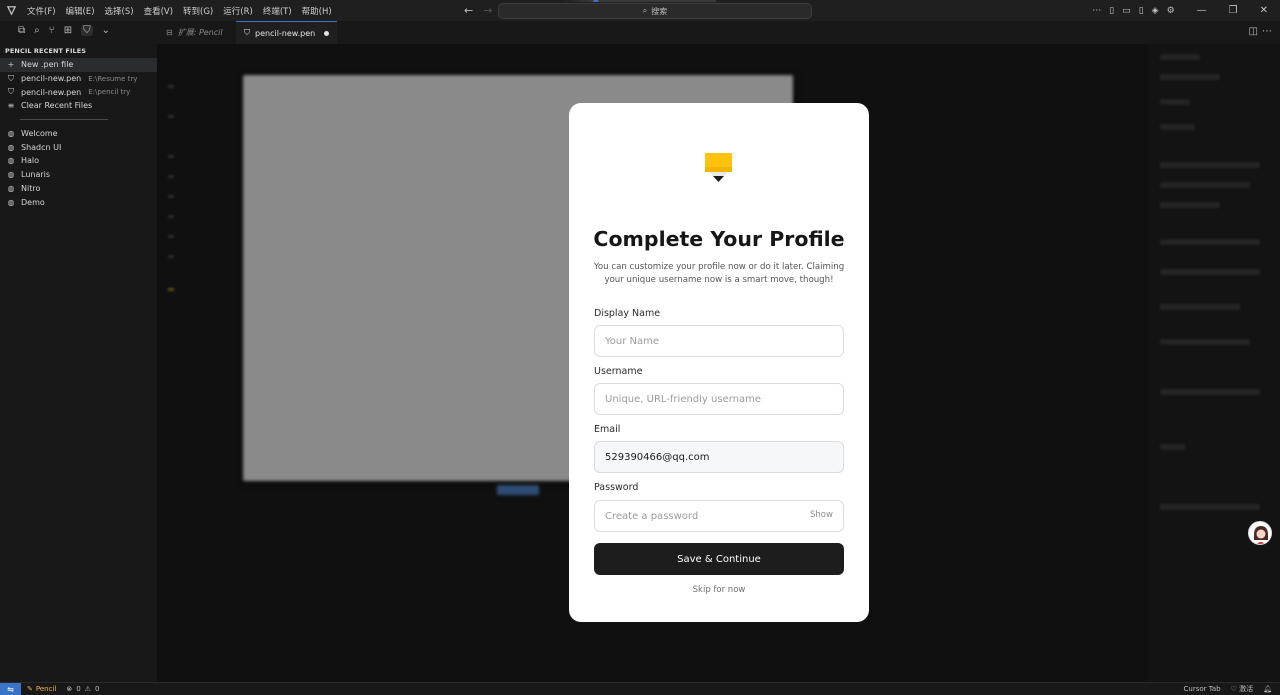 The image size is (1280, 695). Describe the element at coordinates (718, 167) in the screenshot. I see `pencil-logo-icon` at that location.